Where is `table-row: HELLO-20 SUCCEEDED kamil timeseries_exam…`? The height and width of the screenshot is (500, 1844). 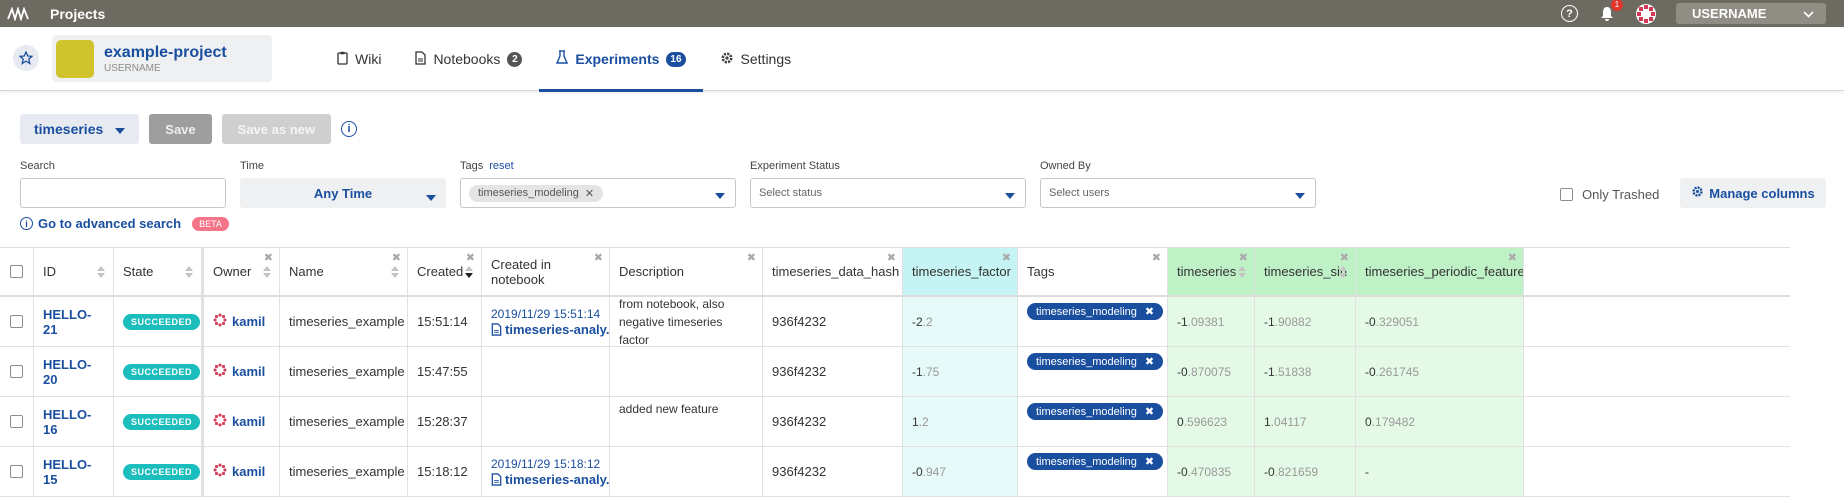
table-row: HELLO-20 SUCCEEDED kamil timeseries_exam… is located at coordinates (895, 372).